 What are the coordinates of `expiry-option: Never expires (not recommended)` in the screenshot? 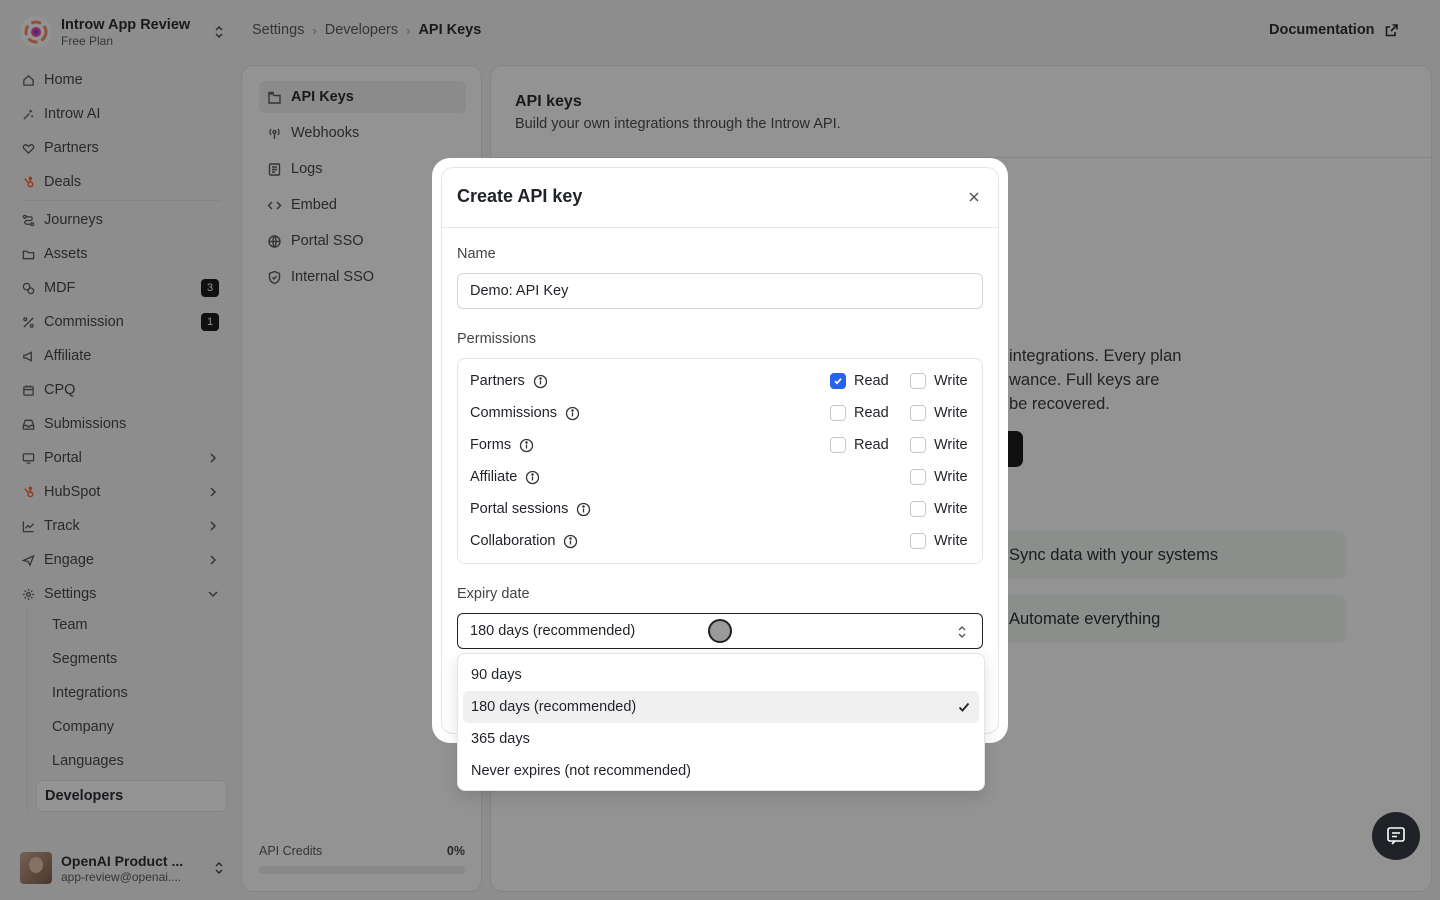 It's located at (721, 771).